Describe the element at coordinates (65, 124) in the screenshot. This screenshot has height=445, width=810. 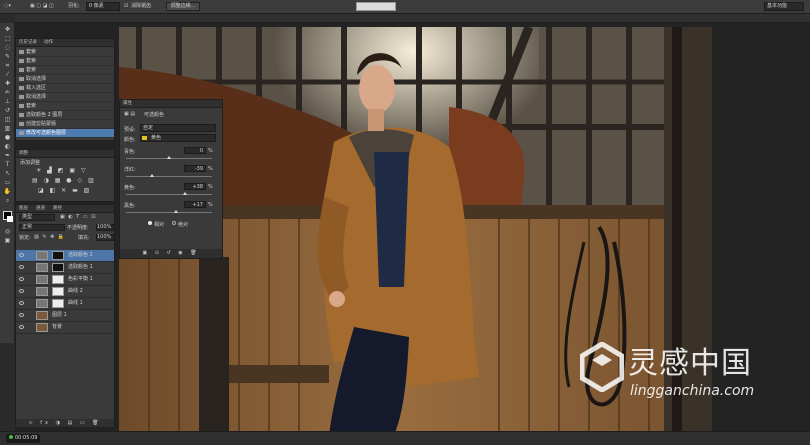
I see `history-item: 创建剪贴蒙版` at that location.